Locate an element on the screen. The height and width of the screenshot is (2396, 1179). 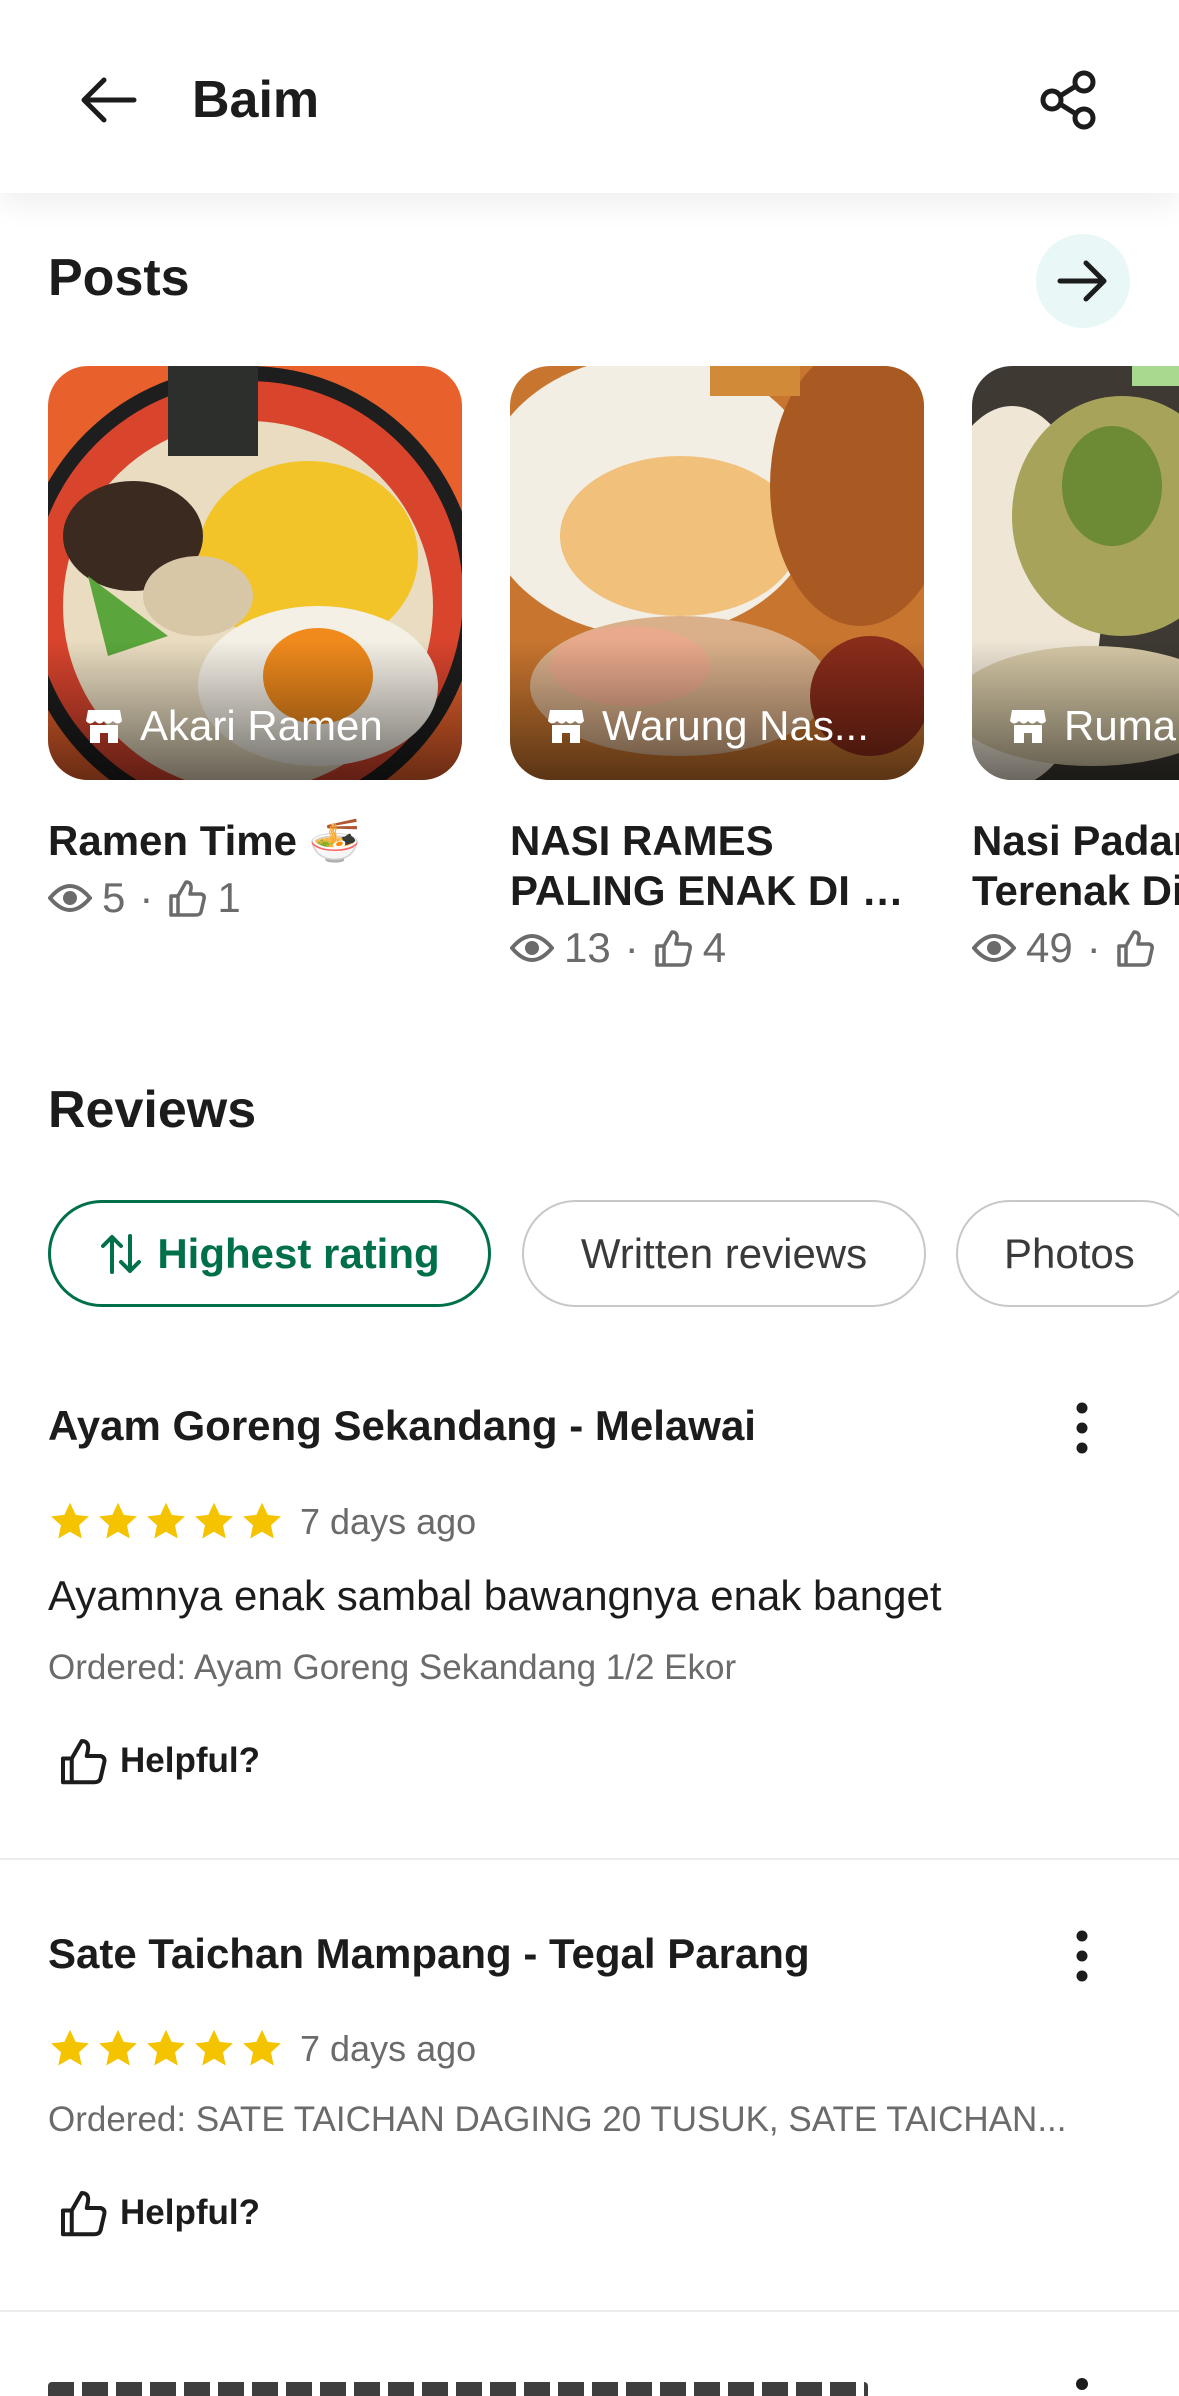
review-restaurant-name: Ayam Goreng Sekandang - Melawai is located at coordinates (402, 1426).